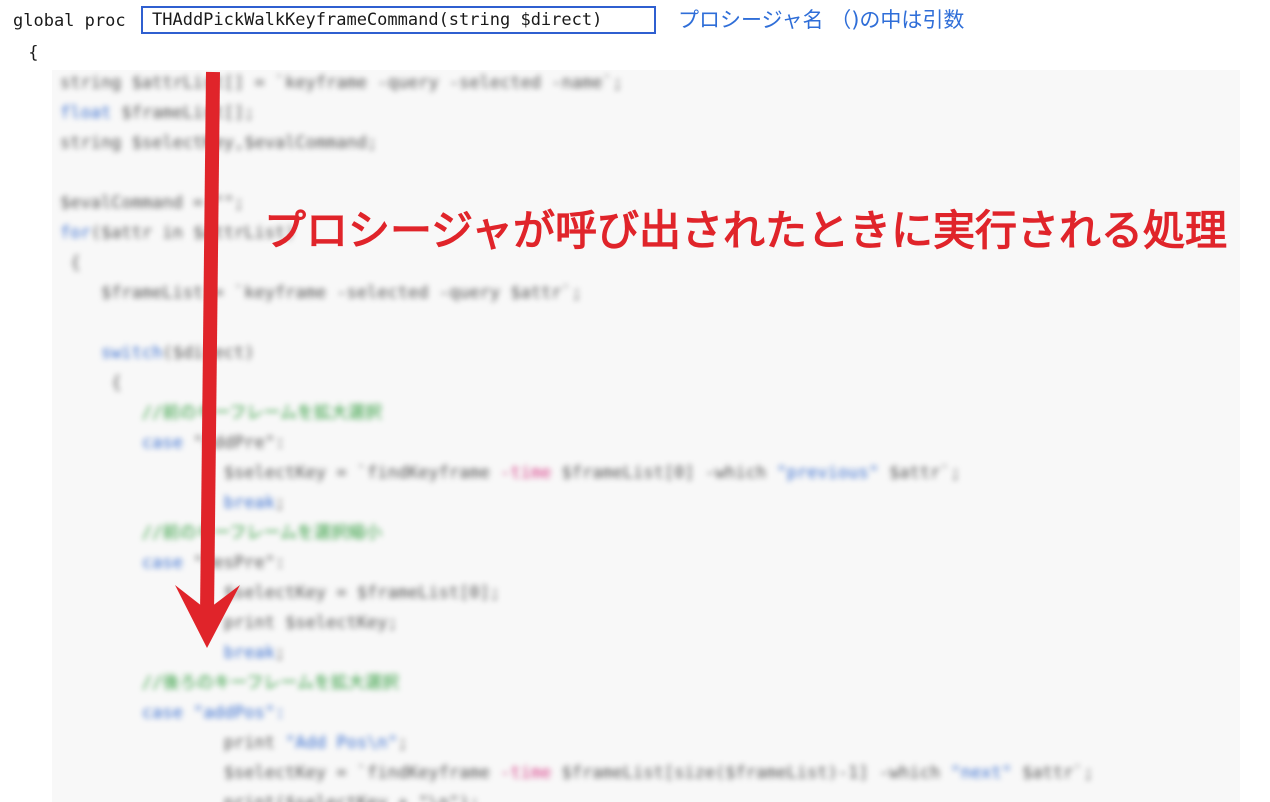  What do you see at coordinates (210, 343) in the screenshot?
I see `arrow-shaft` at bounding box center [210, 343].